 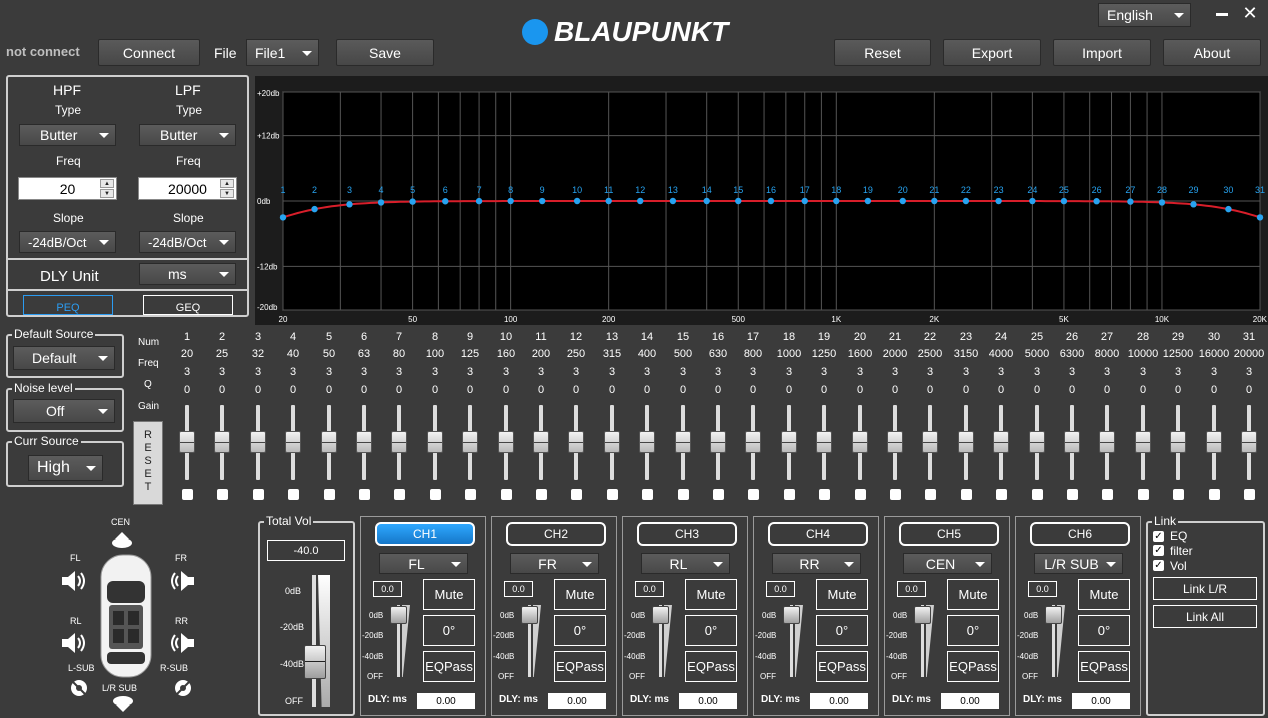 What do you see at coordinates (148, 463) in the screenshot?
I see `eq-reset-button: RESET` at bounding box center [148, 463].